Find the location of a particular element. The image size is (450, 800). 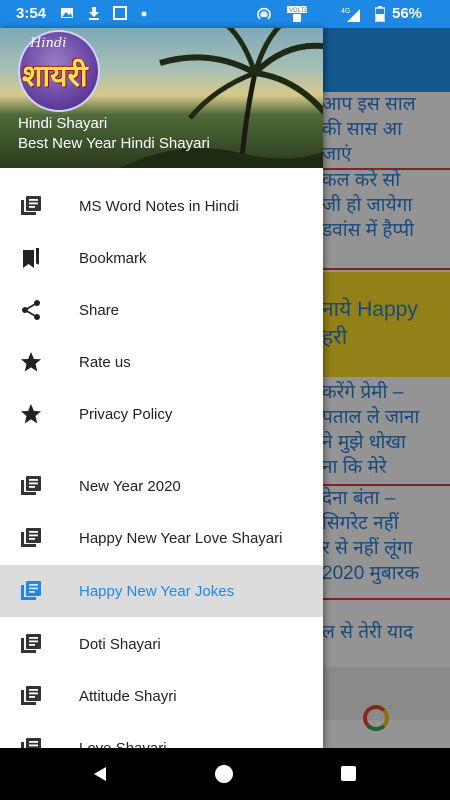

hotspot-icon is located at coordinates (264, 13).